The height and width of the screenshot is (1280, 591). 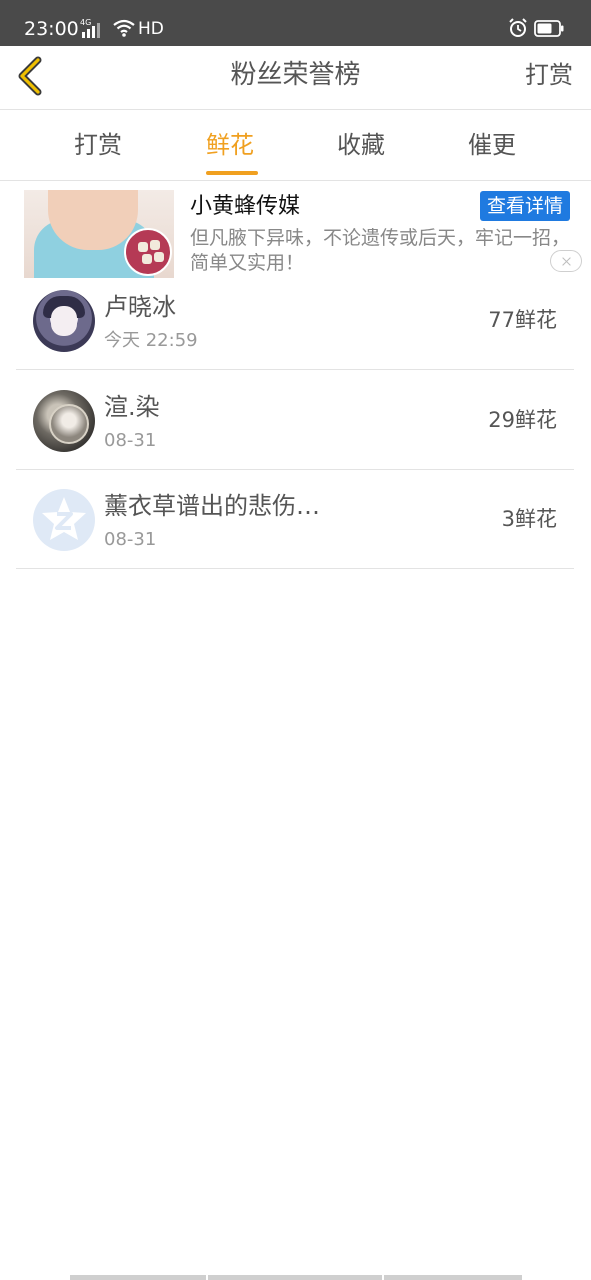 What do you see at coordinates (86, 22) in the screenshot?
I see `network-type: 4G` at bounding box center [86, 22].